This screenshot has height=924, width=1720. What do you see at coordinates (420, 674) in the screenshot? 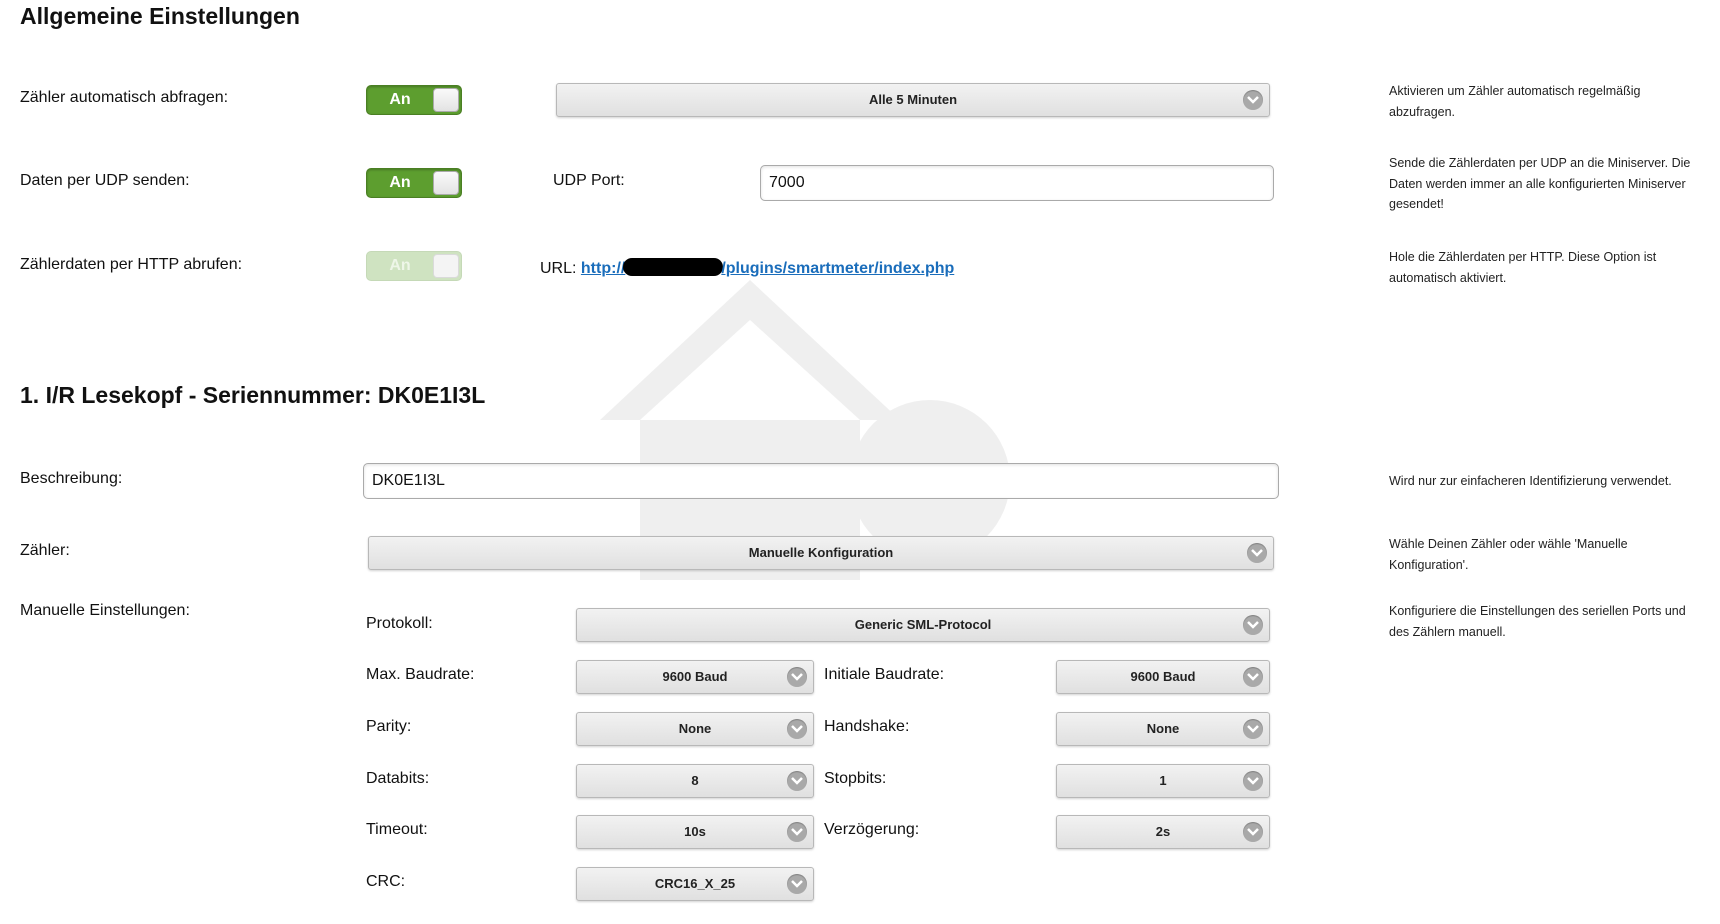
I see `max-baud-label: Max. Baudrate:` at bounding box center [420, 674].